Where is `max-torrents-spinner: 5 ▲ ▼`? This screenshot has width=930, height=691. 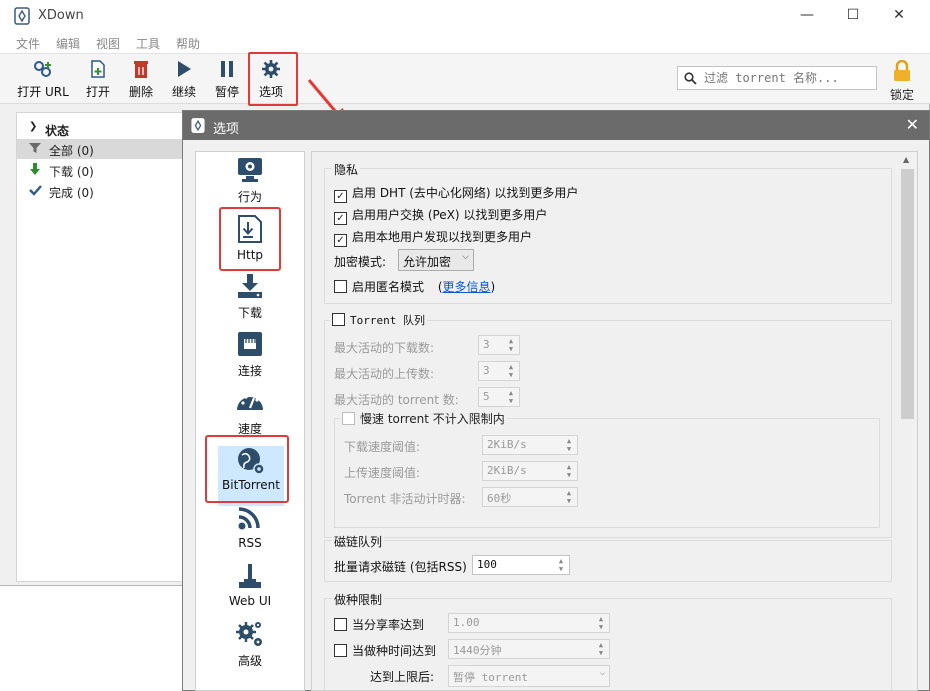
max-torrents-spinner: 5 ▲ ▼ is located at coordinates (499, 397).